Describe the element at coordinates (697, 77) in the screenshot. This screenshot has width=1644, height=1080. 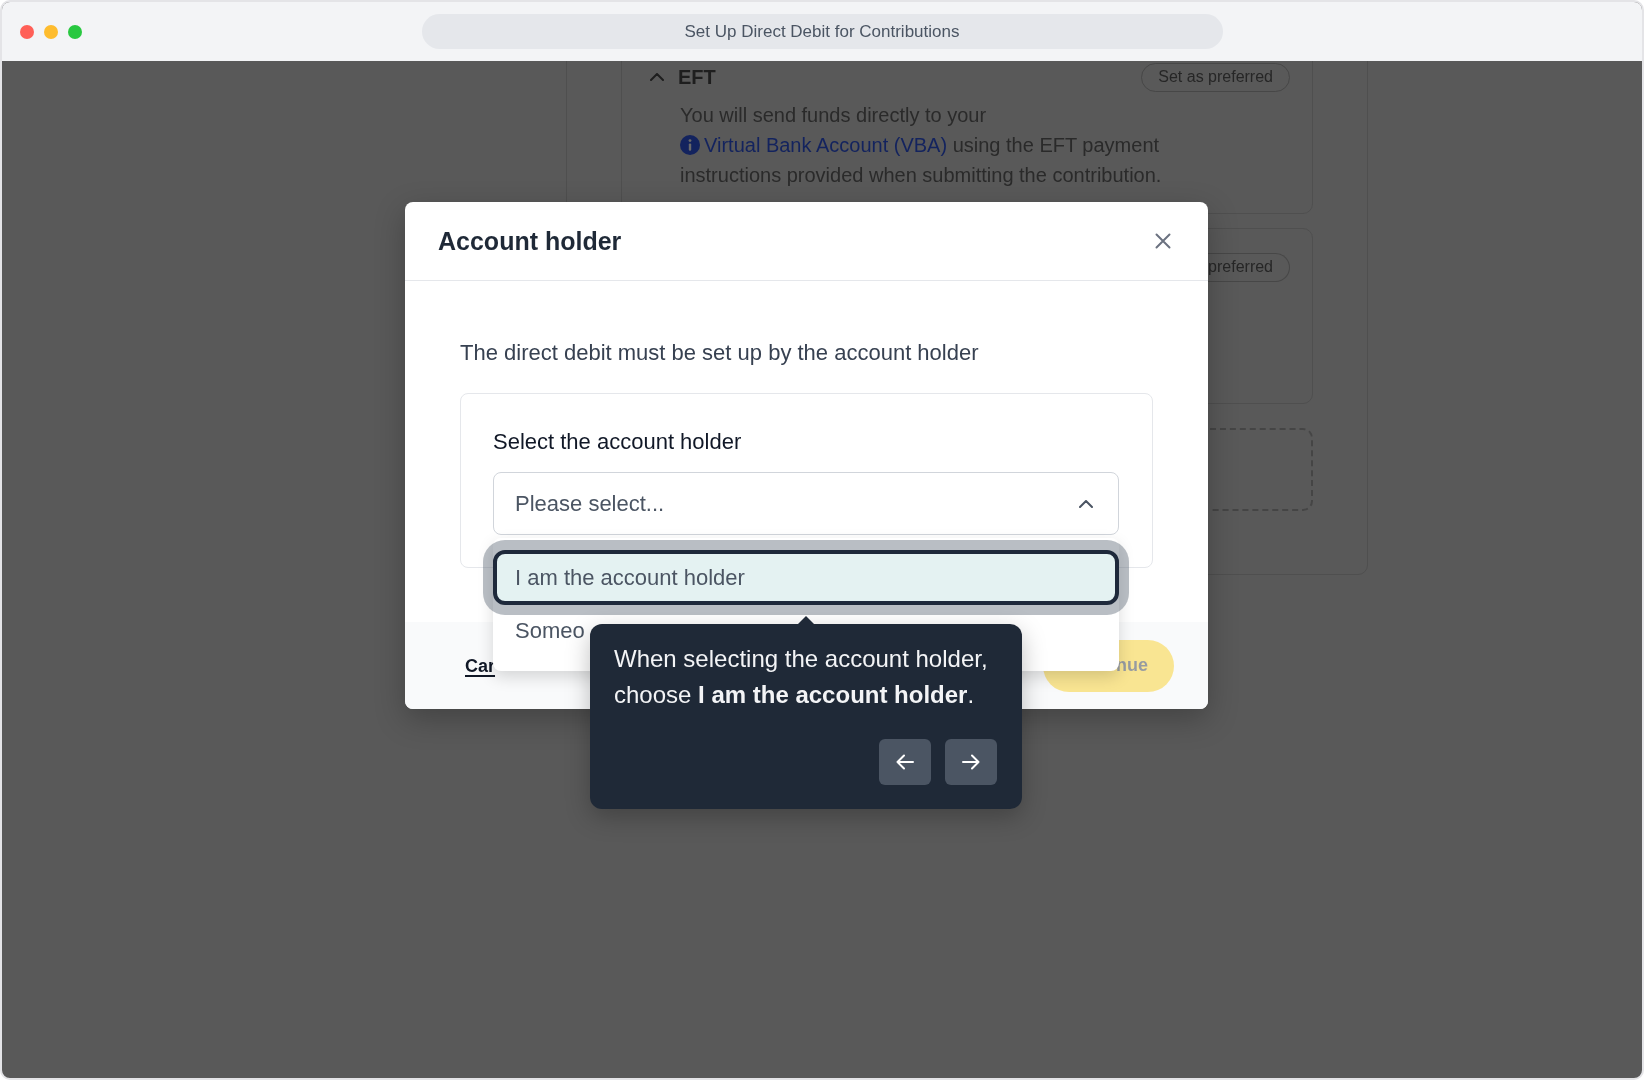
I see `method-title: EFT` at that location.